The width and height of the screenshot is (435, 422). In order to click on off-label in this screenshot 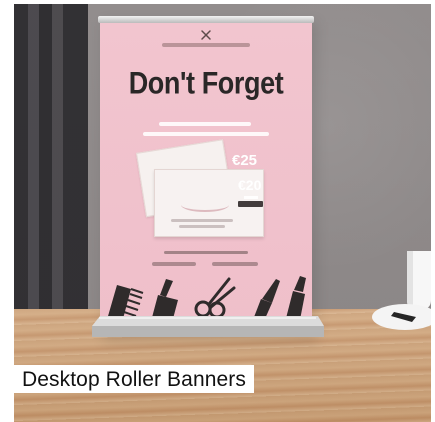, I will do `click(251, 197)`.